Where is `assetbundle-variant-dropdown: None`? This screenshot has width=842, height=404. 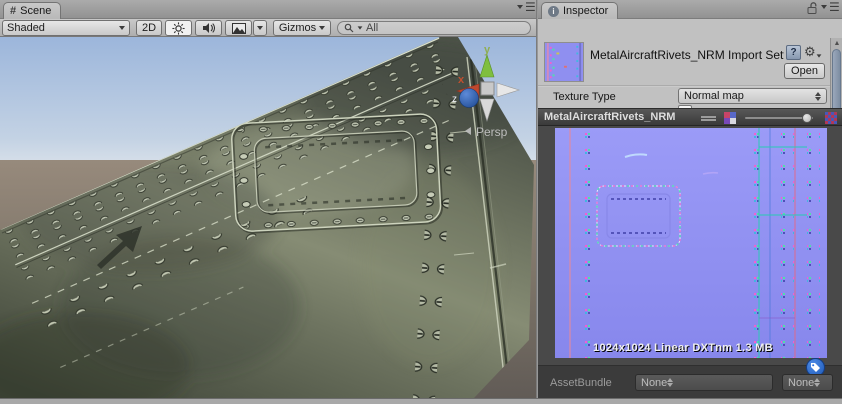 assetbundle-variant-dropdown: None is located at coordinates (807, 382).